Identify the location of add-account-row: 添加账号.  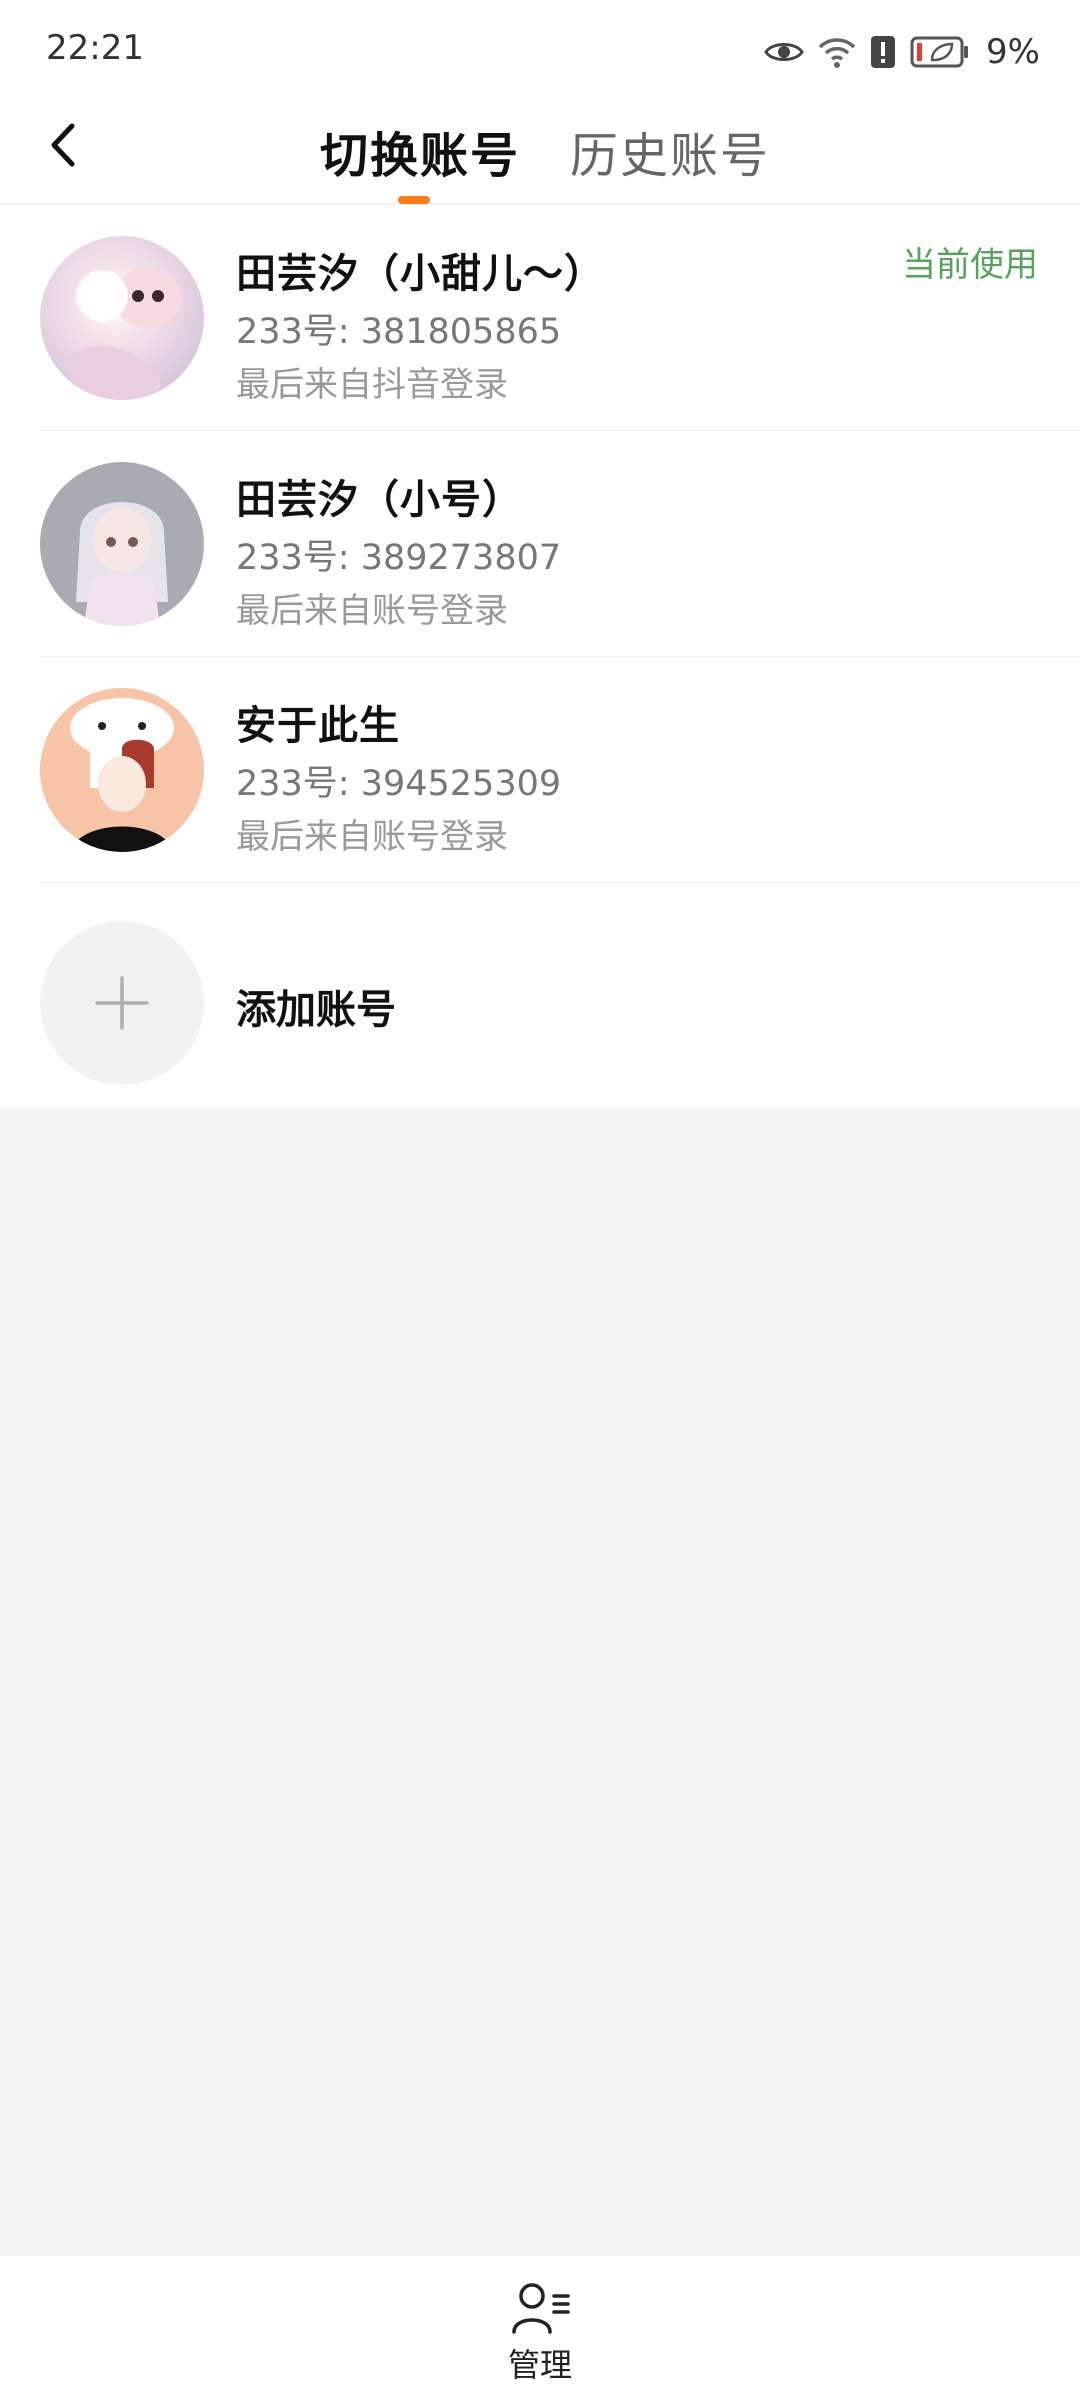
(540, 995).